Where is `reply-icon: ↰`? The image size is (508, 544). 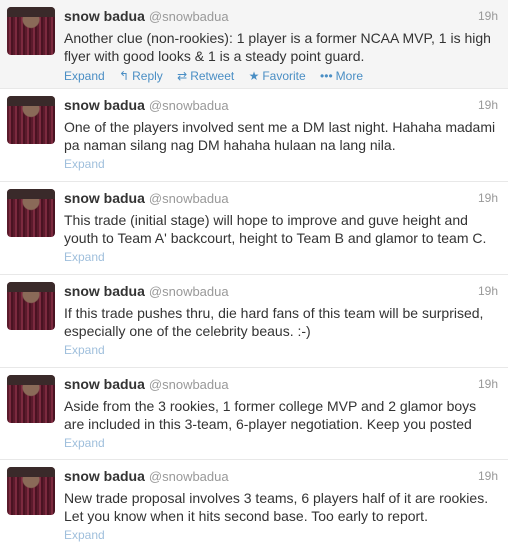 reply-icon: ↰ is located at coordinates (124, 76).